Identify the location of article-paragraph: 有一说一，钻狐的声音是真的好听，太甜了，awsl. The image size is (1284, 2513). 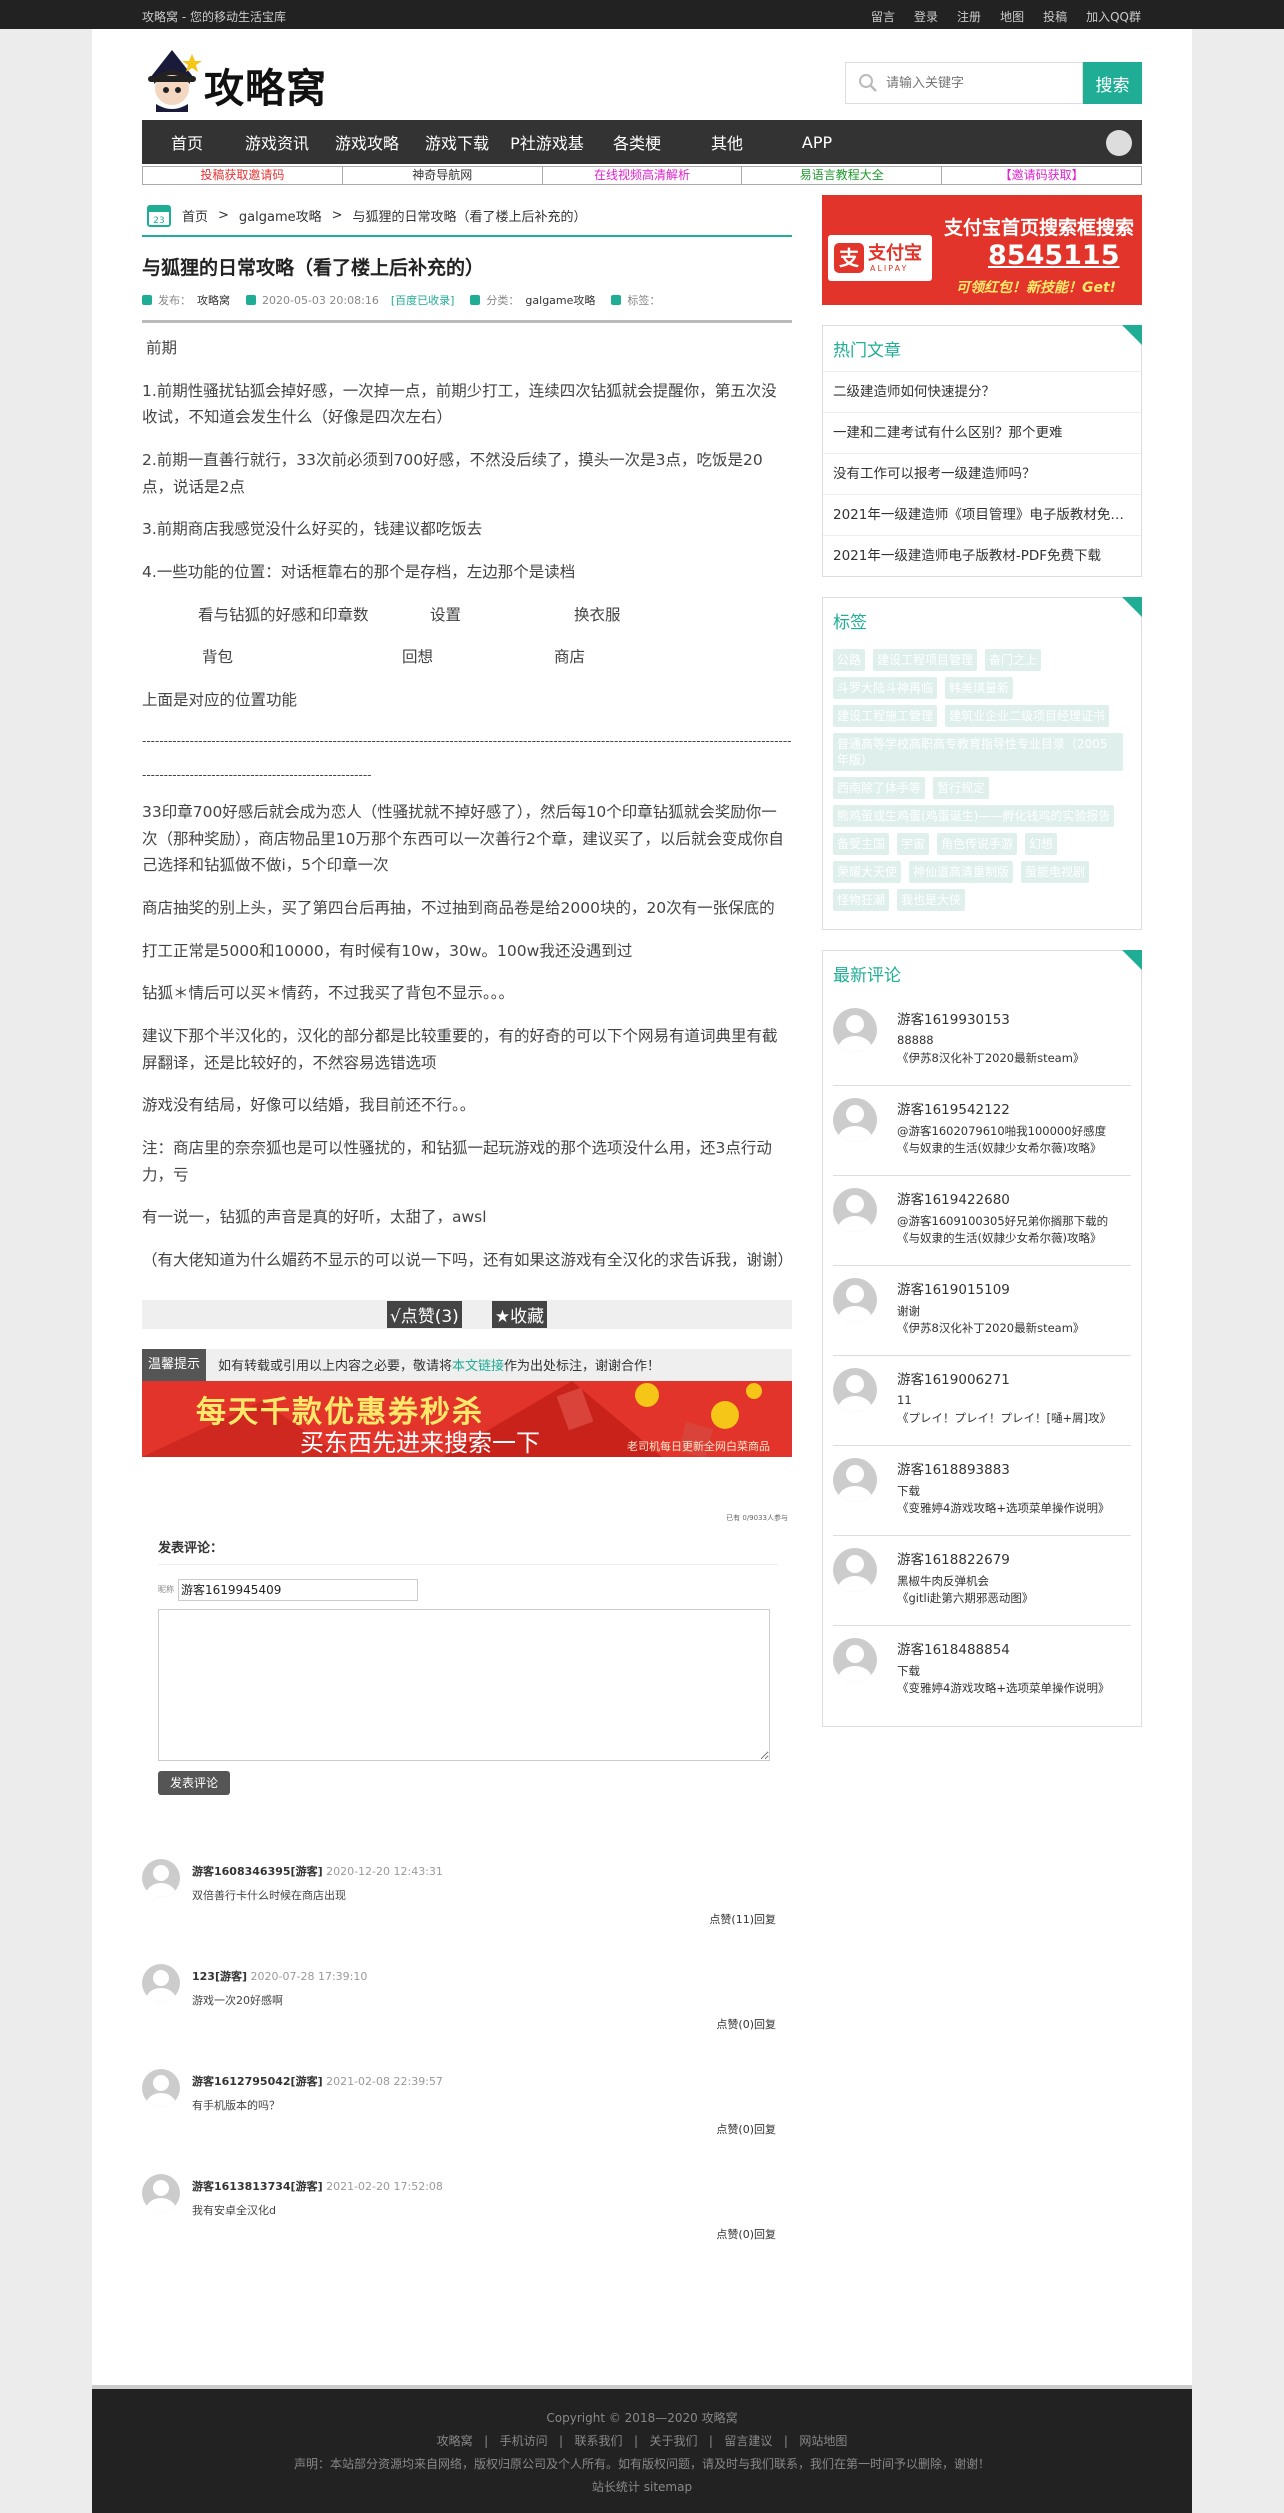
(314, 1217).